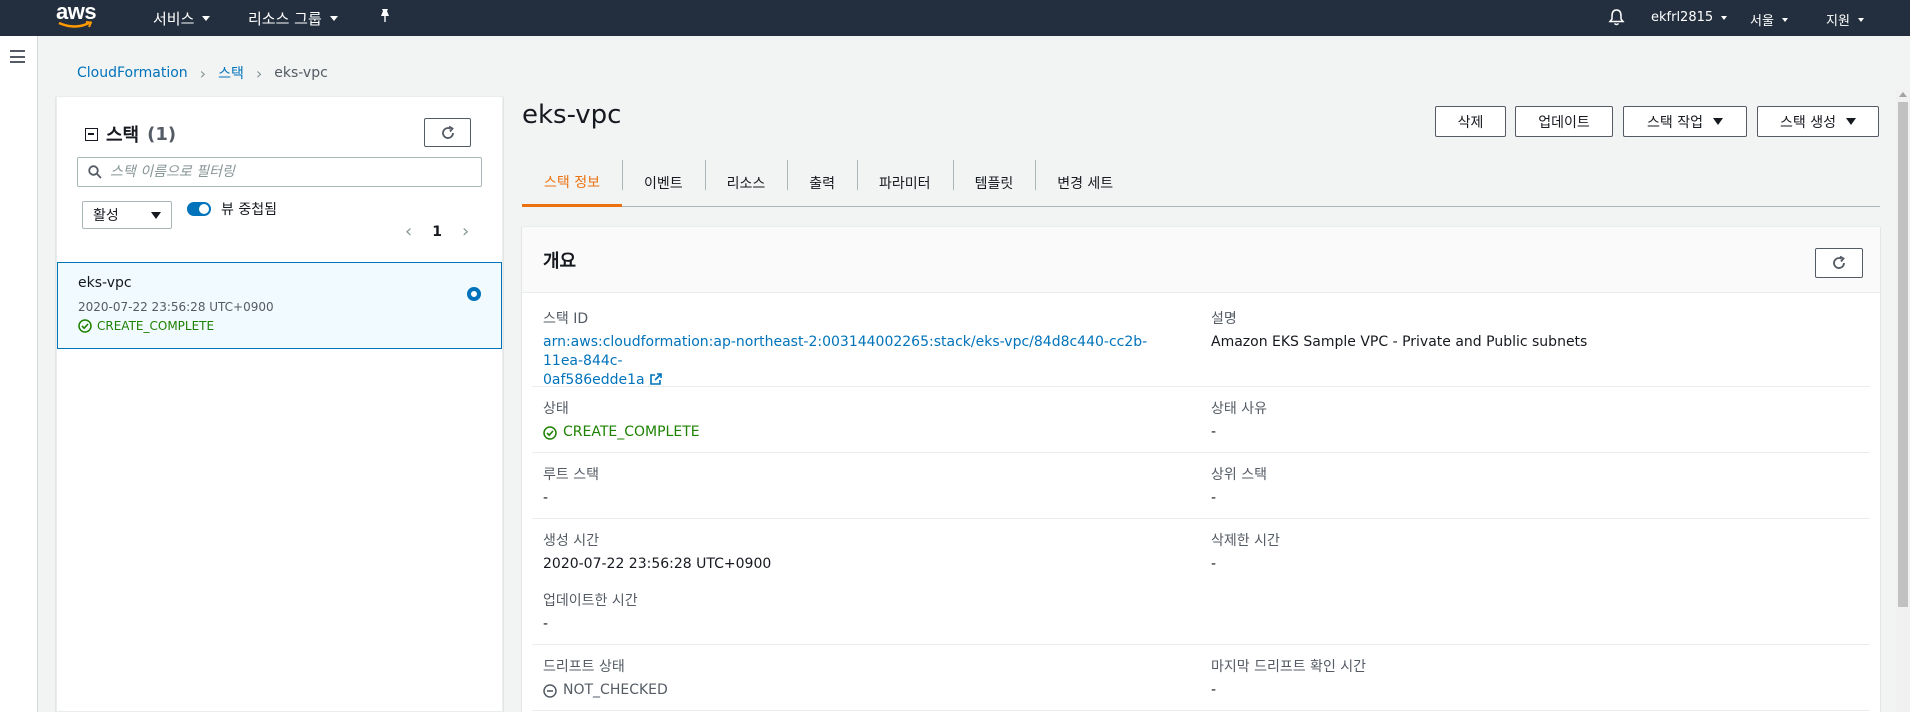 The image size is (1910, 712). I want to click on deleted-time-label: 삭제한 시간, so click(1245, 541).